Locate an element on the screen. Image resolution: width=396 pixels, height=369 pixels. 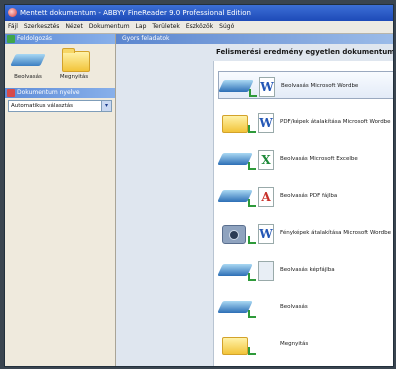
task-label: Fényképek átalakítása Microsoft Wordbe is located at coordinates (335, 233).